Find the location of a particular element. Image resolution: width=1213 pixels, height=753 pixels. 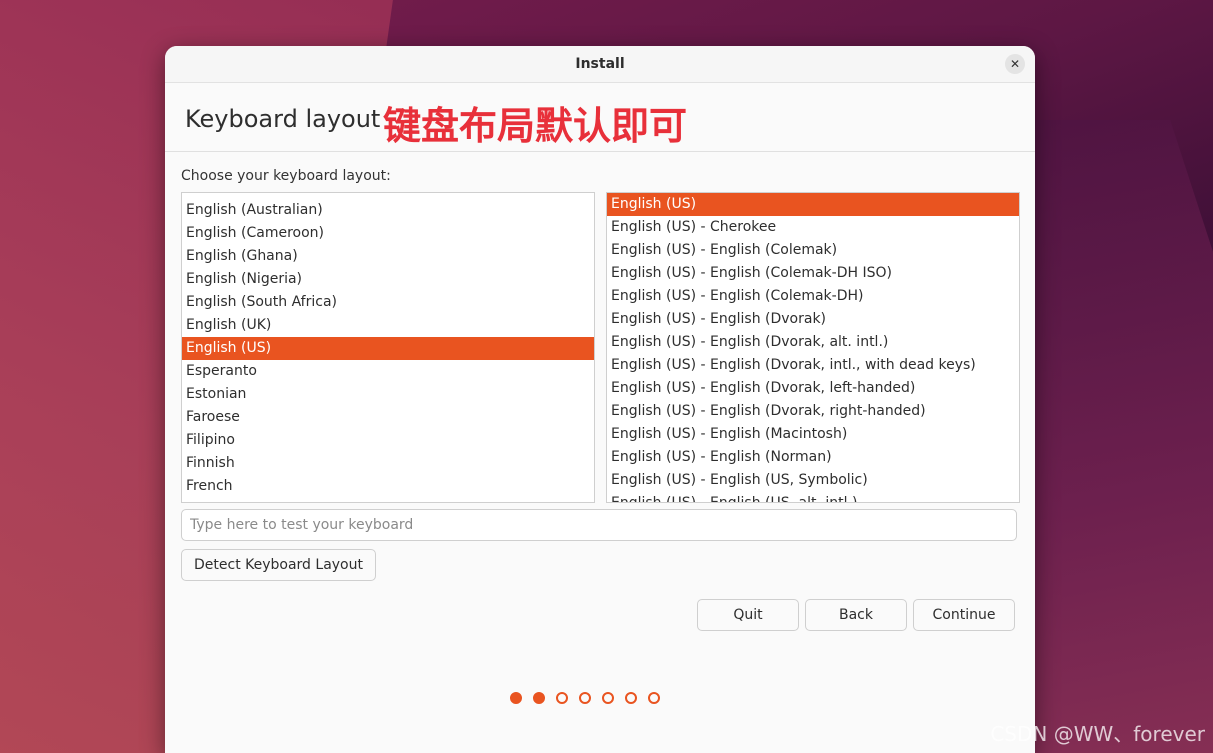

variant-item: English (US) - English (Colemak) is located at coordinates (813, 250).